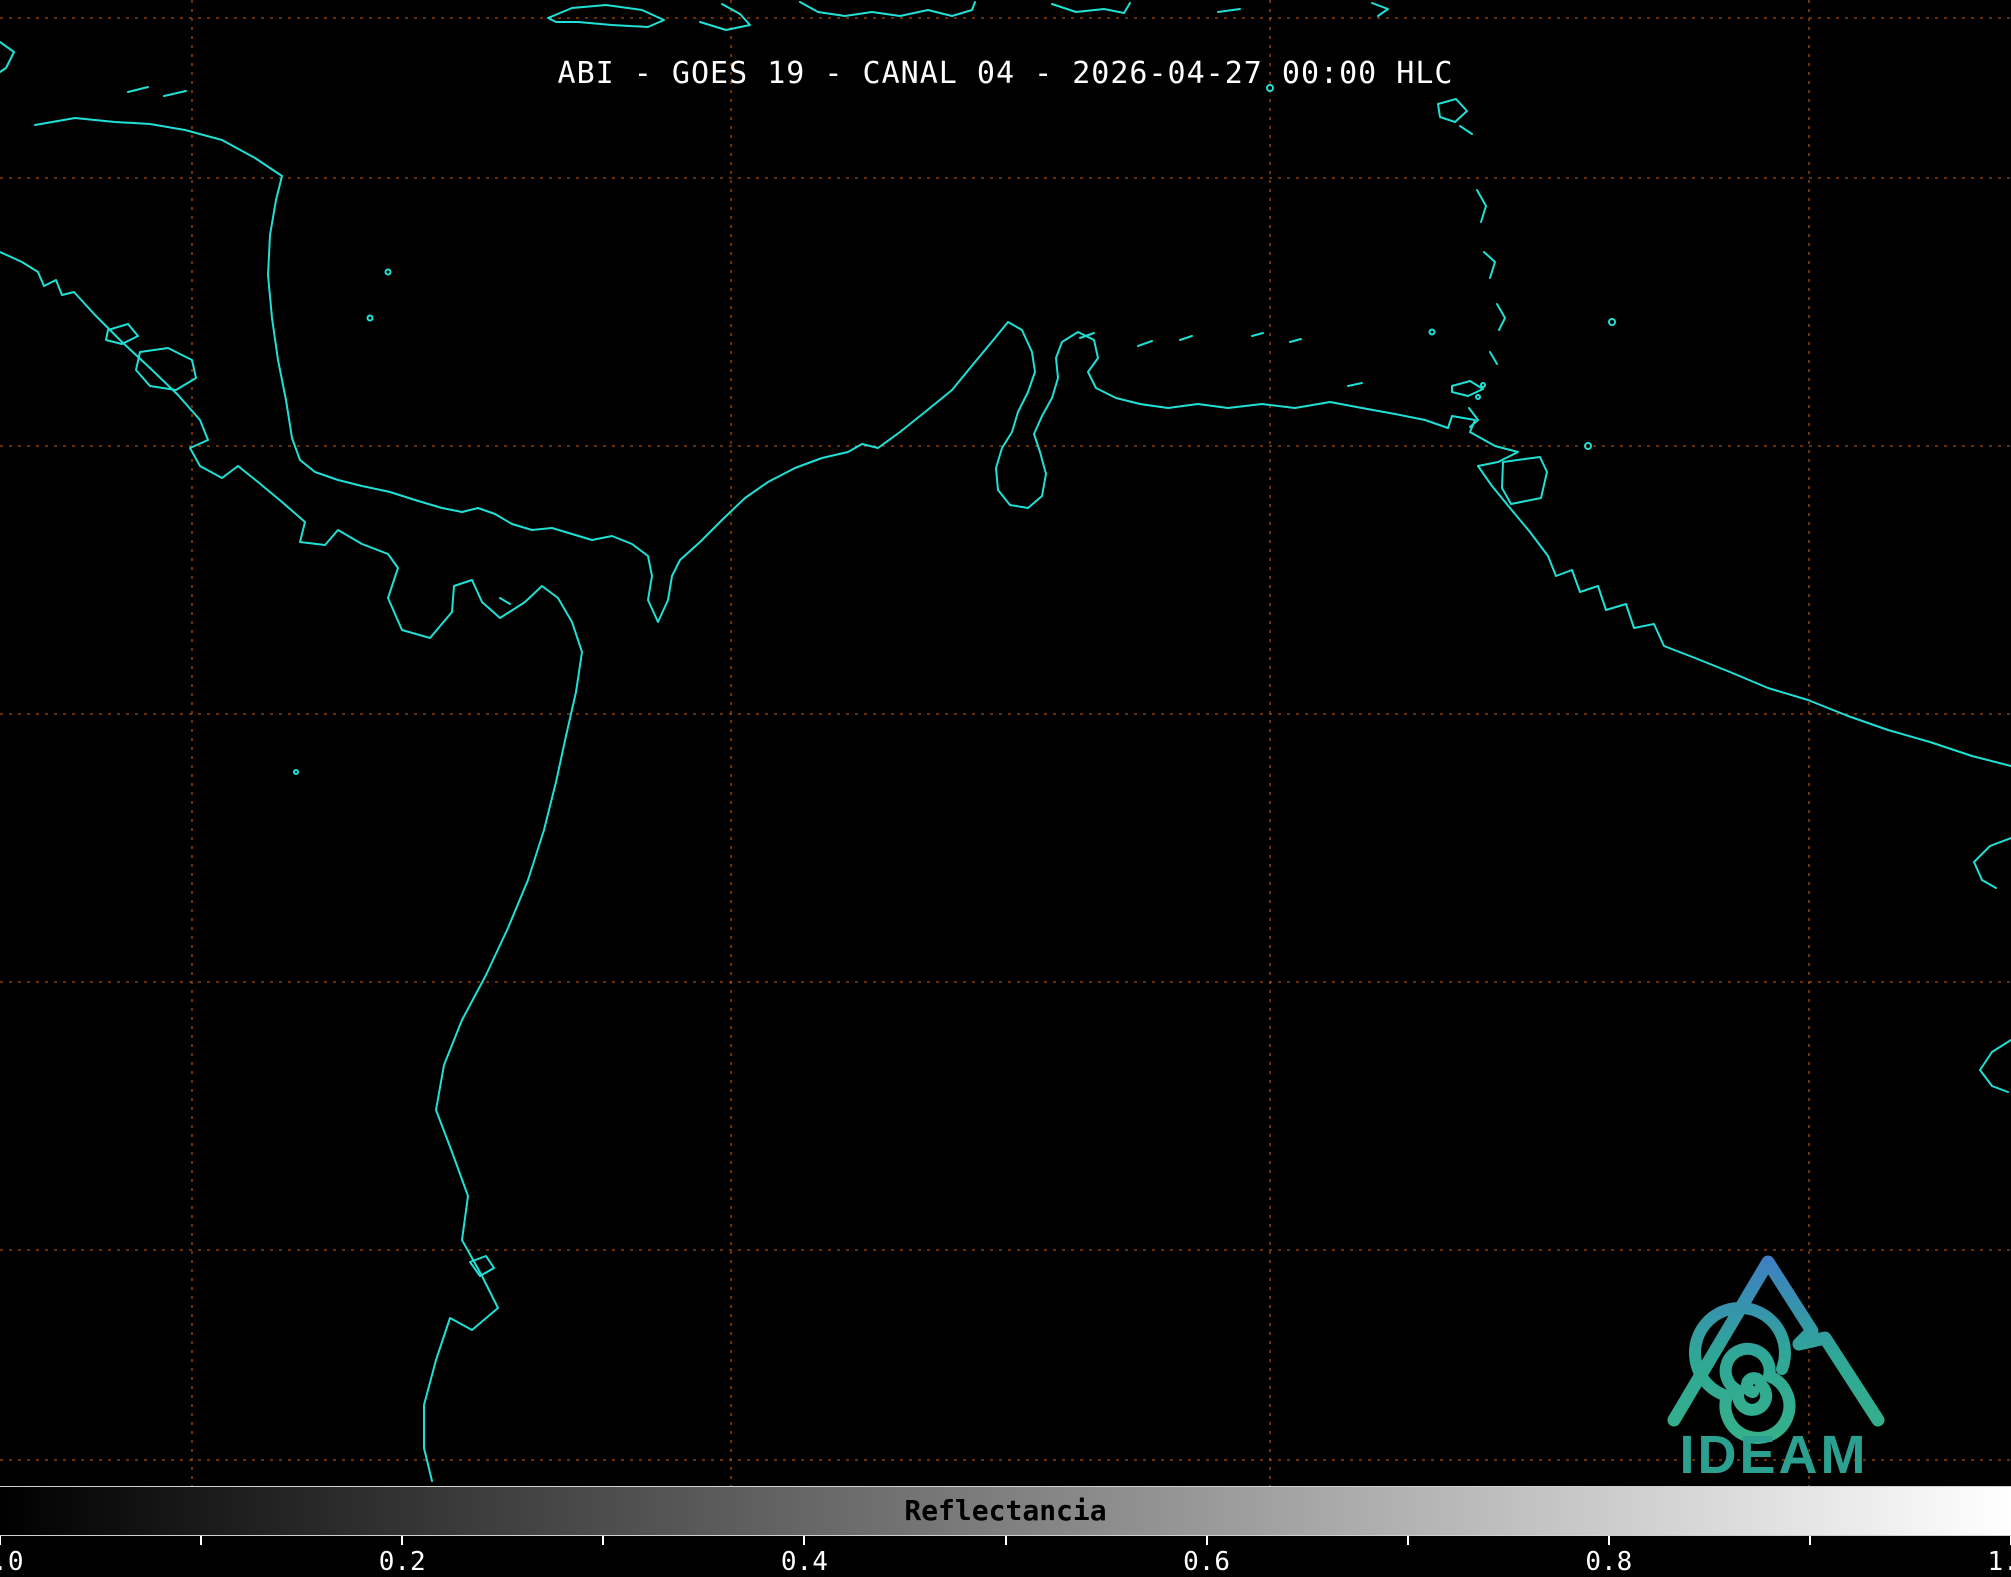 The height and width of the screenshot is (1577, 2011). What do you see at coordinates (1999, 1562) in the screenshot?
I see `colorbar-tick-label: 1.0` at bounding box center [1999, 1562].